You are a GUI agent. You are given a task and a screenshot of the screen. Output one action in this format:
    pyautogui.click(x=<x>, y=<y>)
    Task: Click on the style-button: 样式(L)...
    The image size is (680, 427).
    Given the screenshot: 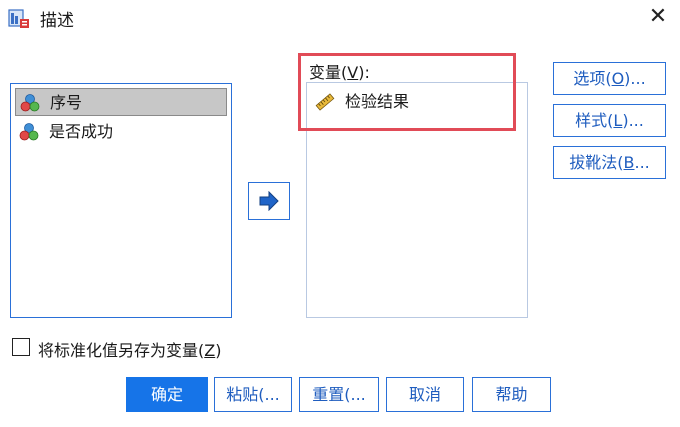 What is the action you would take?
    pyautogui.click(x=609, y=120)
    